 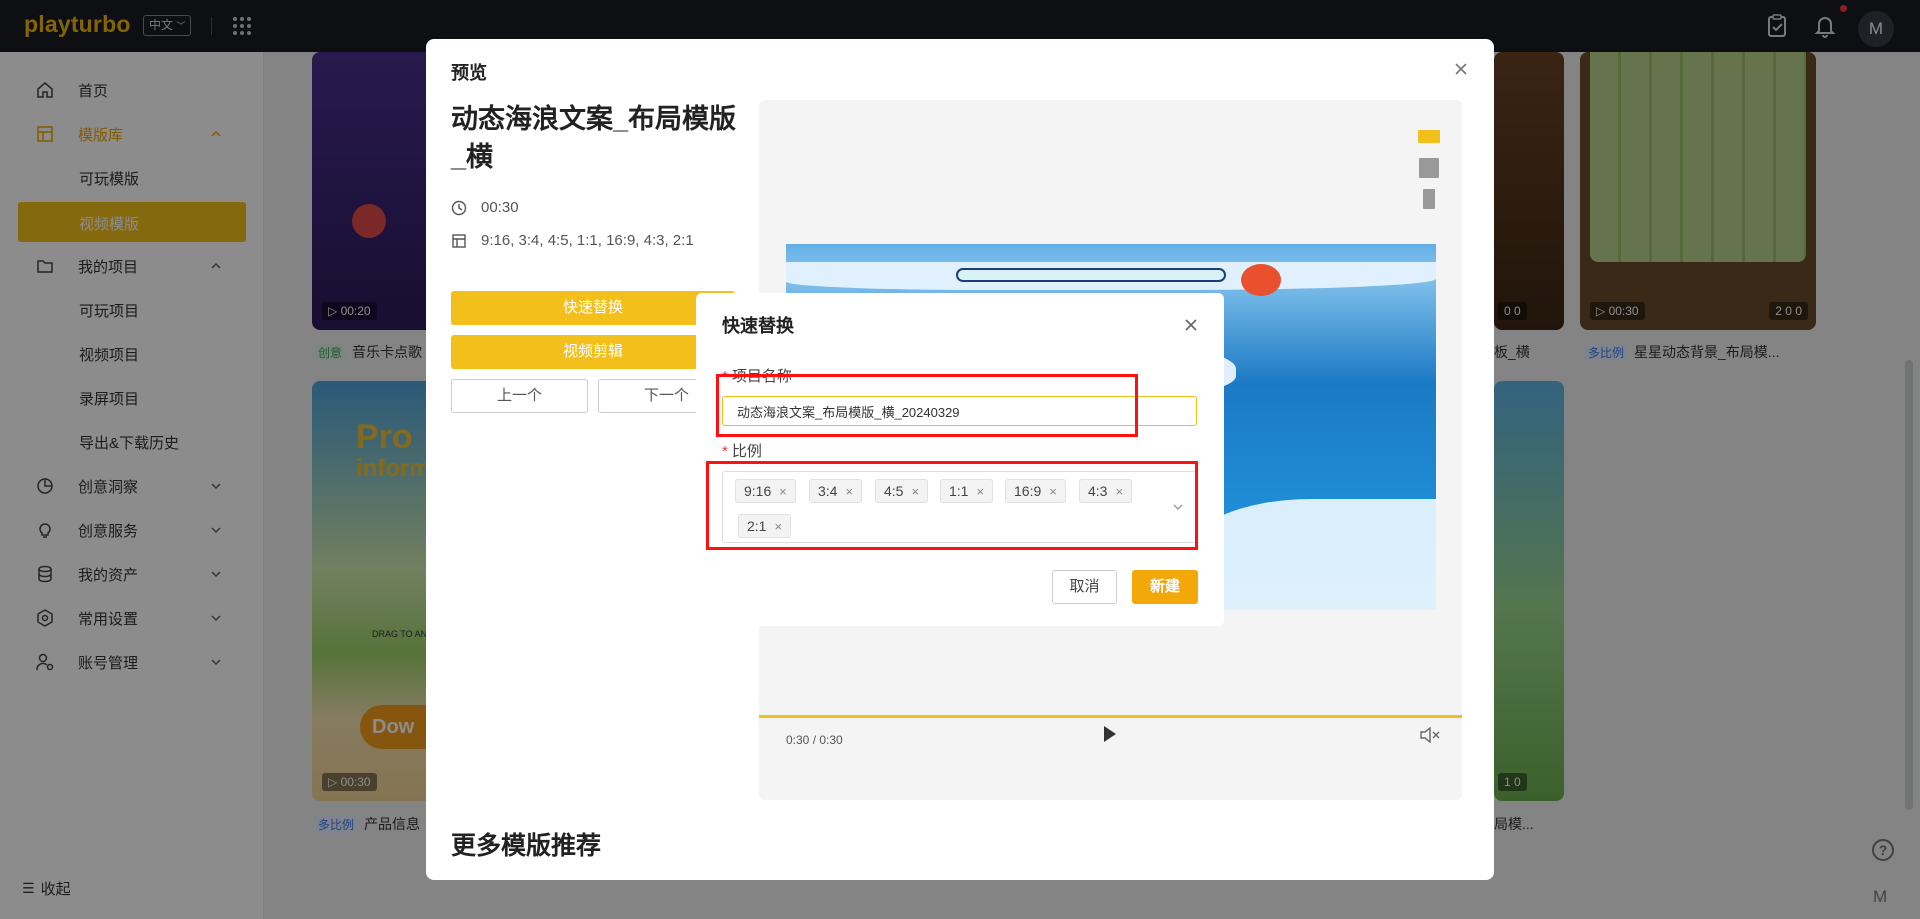 I want to click on progress-track, so click(x=1091, y=275).